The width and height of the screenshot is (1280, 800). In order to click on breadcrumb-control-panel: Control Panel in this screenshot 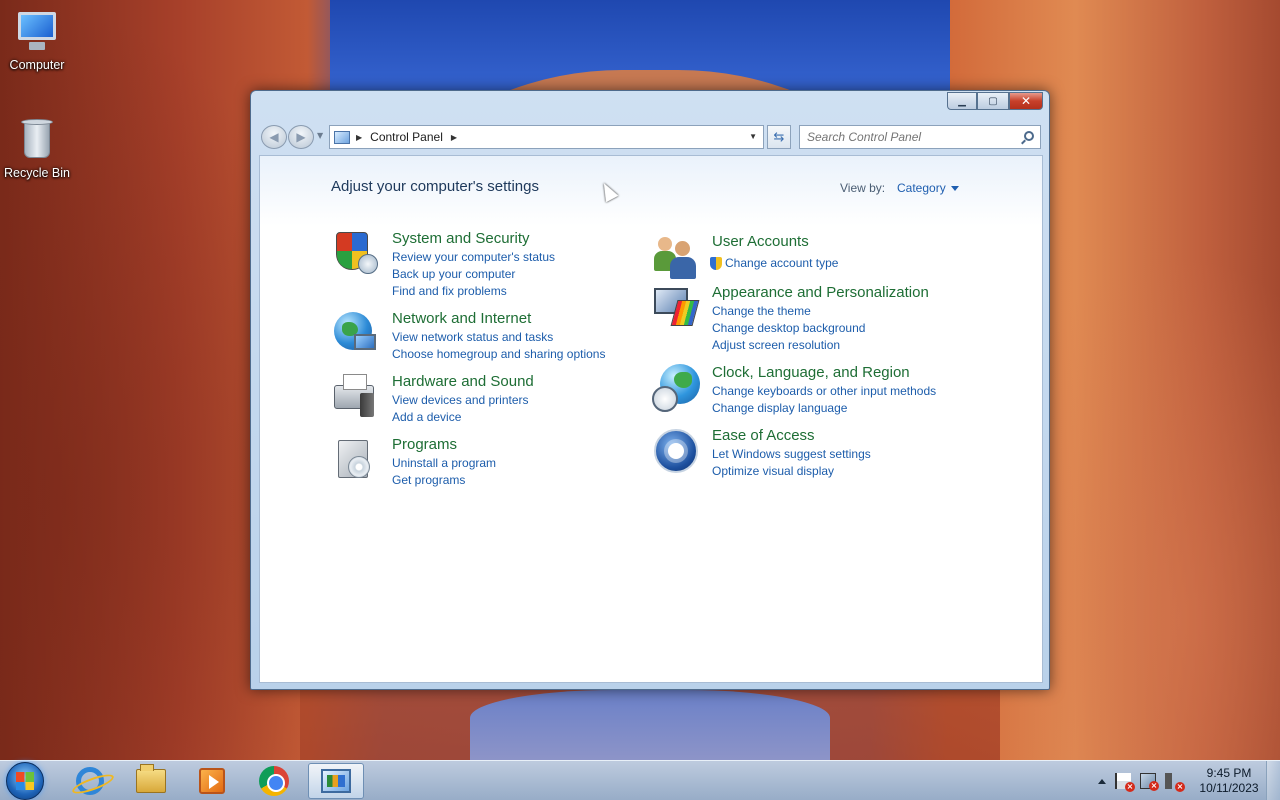, I will do `click(406, 137)`.